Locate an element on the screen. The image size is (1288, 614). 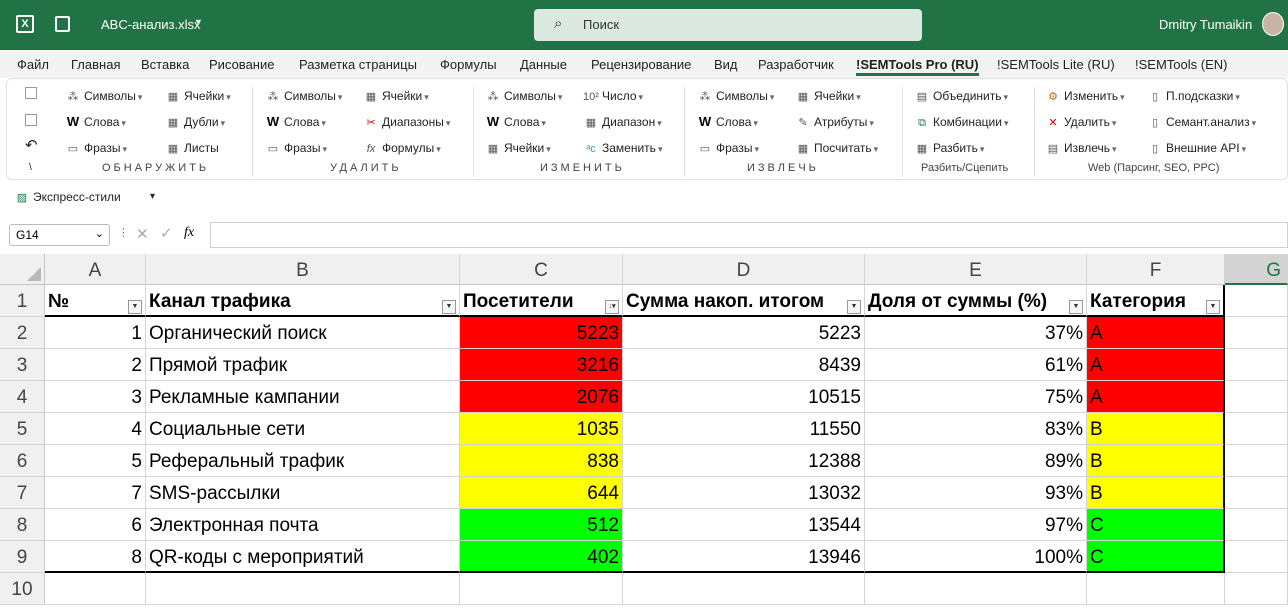
column-title: Доля от суммы (%) ▼ is located at coordinates (976, 301).